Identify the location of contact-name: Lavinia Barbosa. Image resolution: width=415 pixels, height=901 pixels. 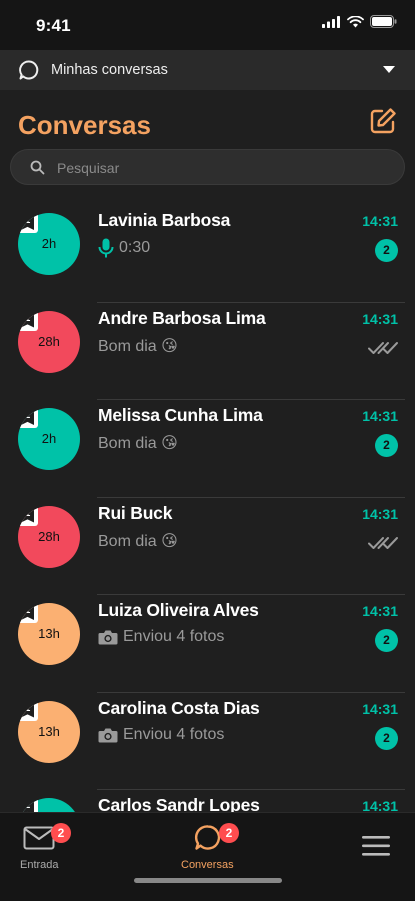
(164, 220).